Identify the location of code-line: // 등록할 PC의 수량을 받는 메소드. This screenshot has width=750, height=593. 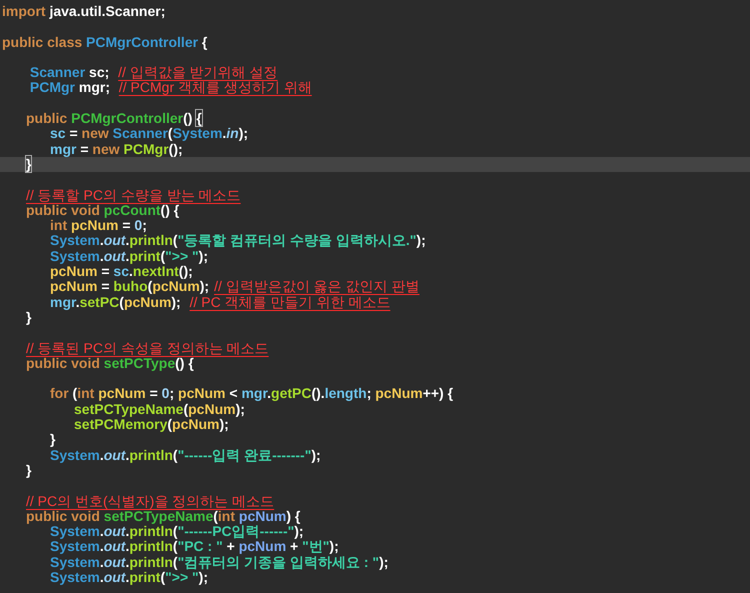
(133, 195).